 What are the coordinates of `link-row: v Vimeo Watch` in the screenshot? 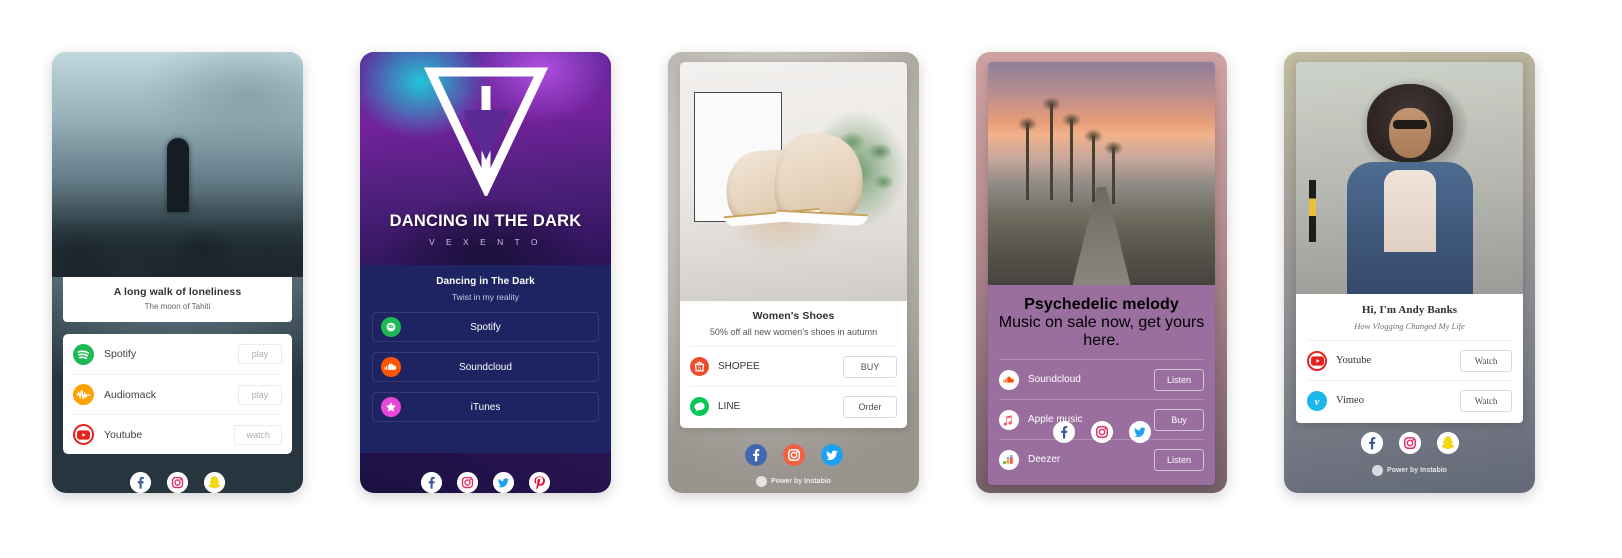 It's located at (1409, 400).